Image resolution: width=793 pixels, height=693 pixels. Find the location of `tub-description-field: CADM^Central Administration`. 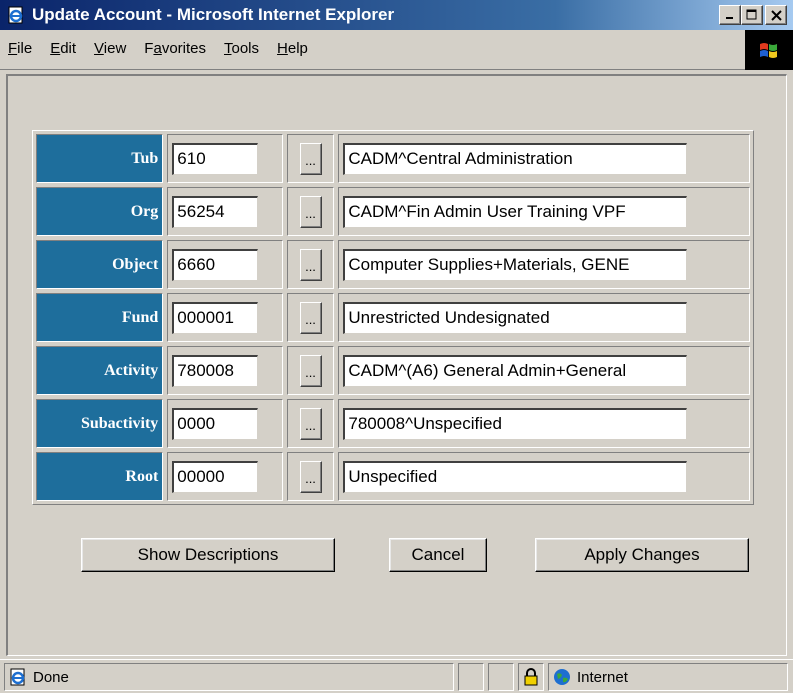

tub-description-field: CADM^Central Administration is located at coordinates (515, 158).